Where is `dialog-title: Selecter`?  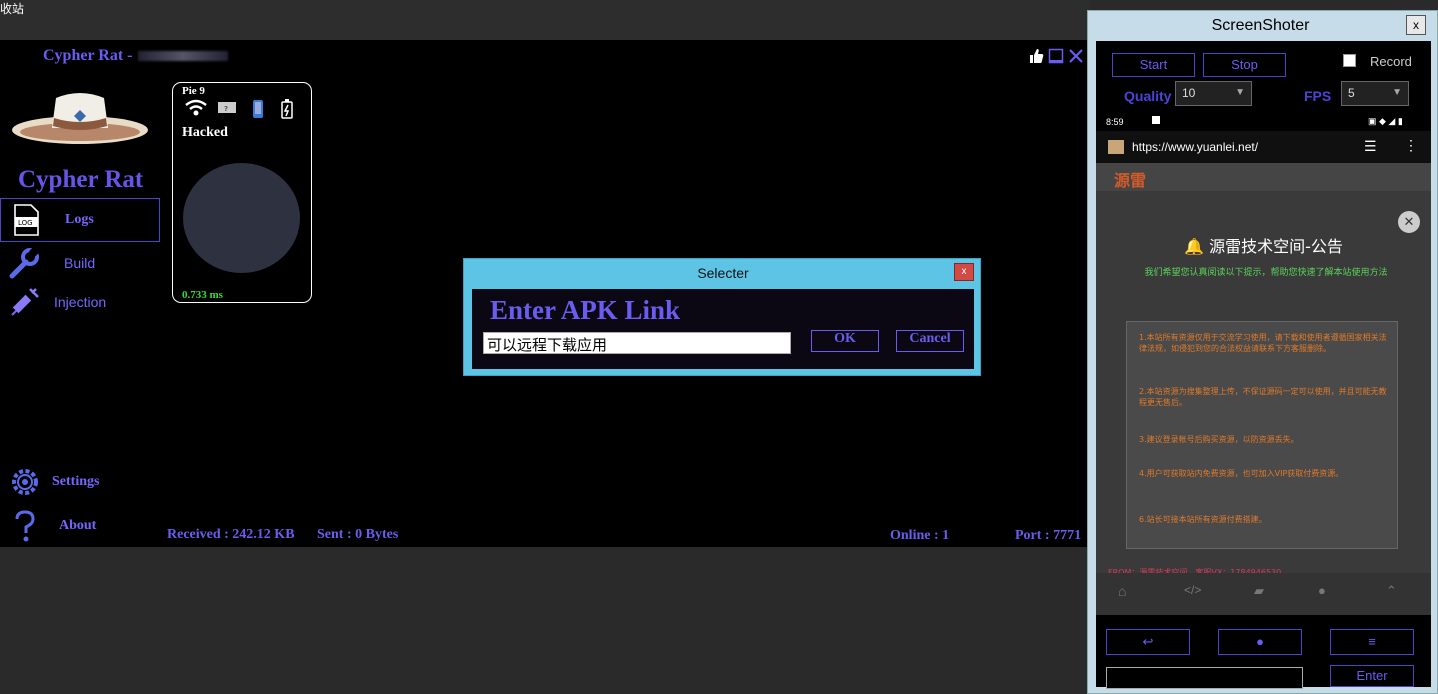
dialog-title: Selecter is located at coordinates (723, 273).